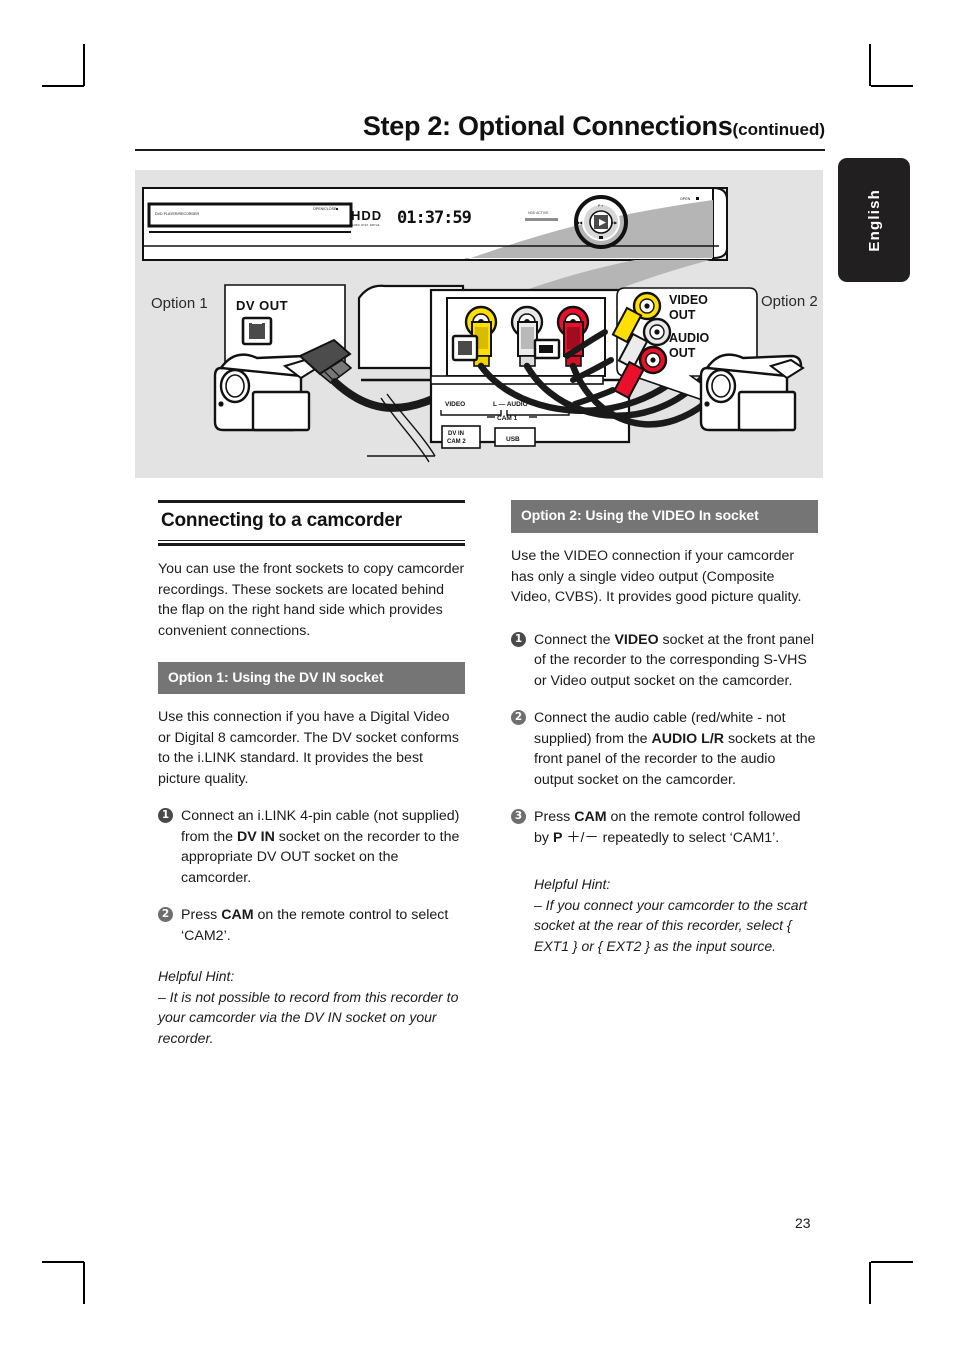  I want to click on page-number: 23, so click(803, 1223).